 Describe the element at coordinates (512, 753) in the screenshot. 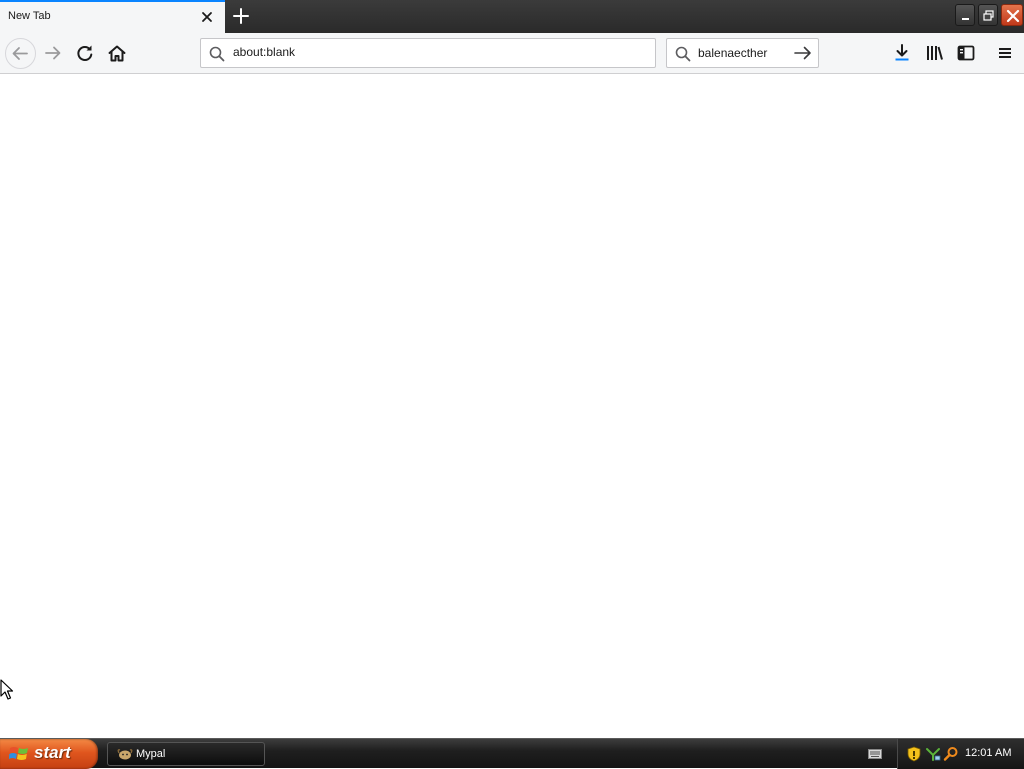

I see `taskbar: start Mypal 12:01 AM` at that location.